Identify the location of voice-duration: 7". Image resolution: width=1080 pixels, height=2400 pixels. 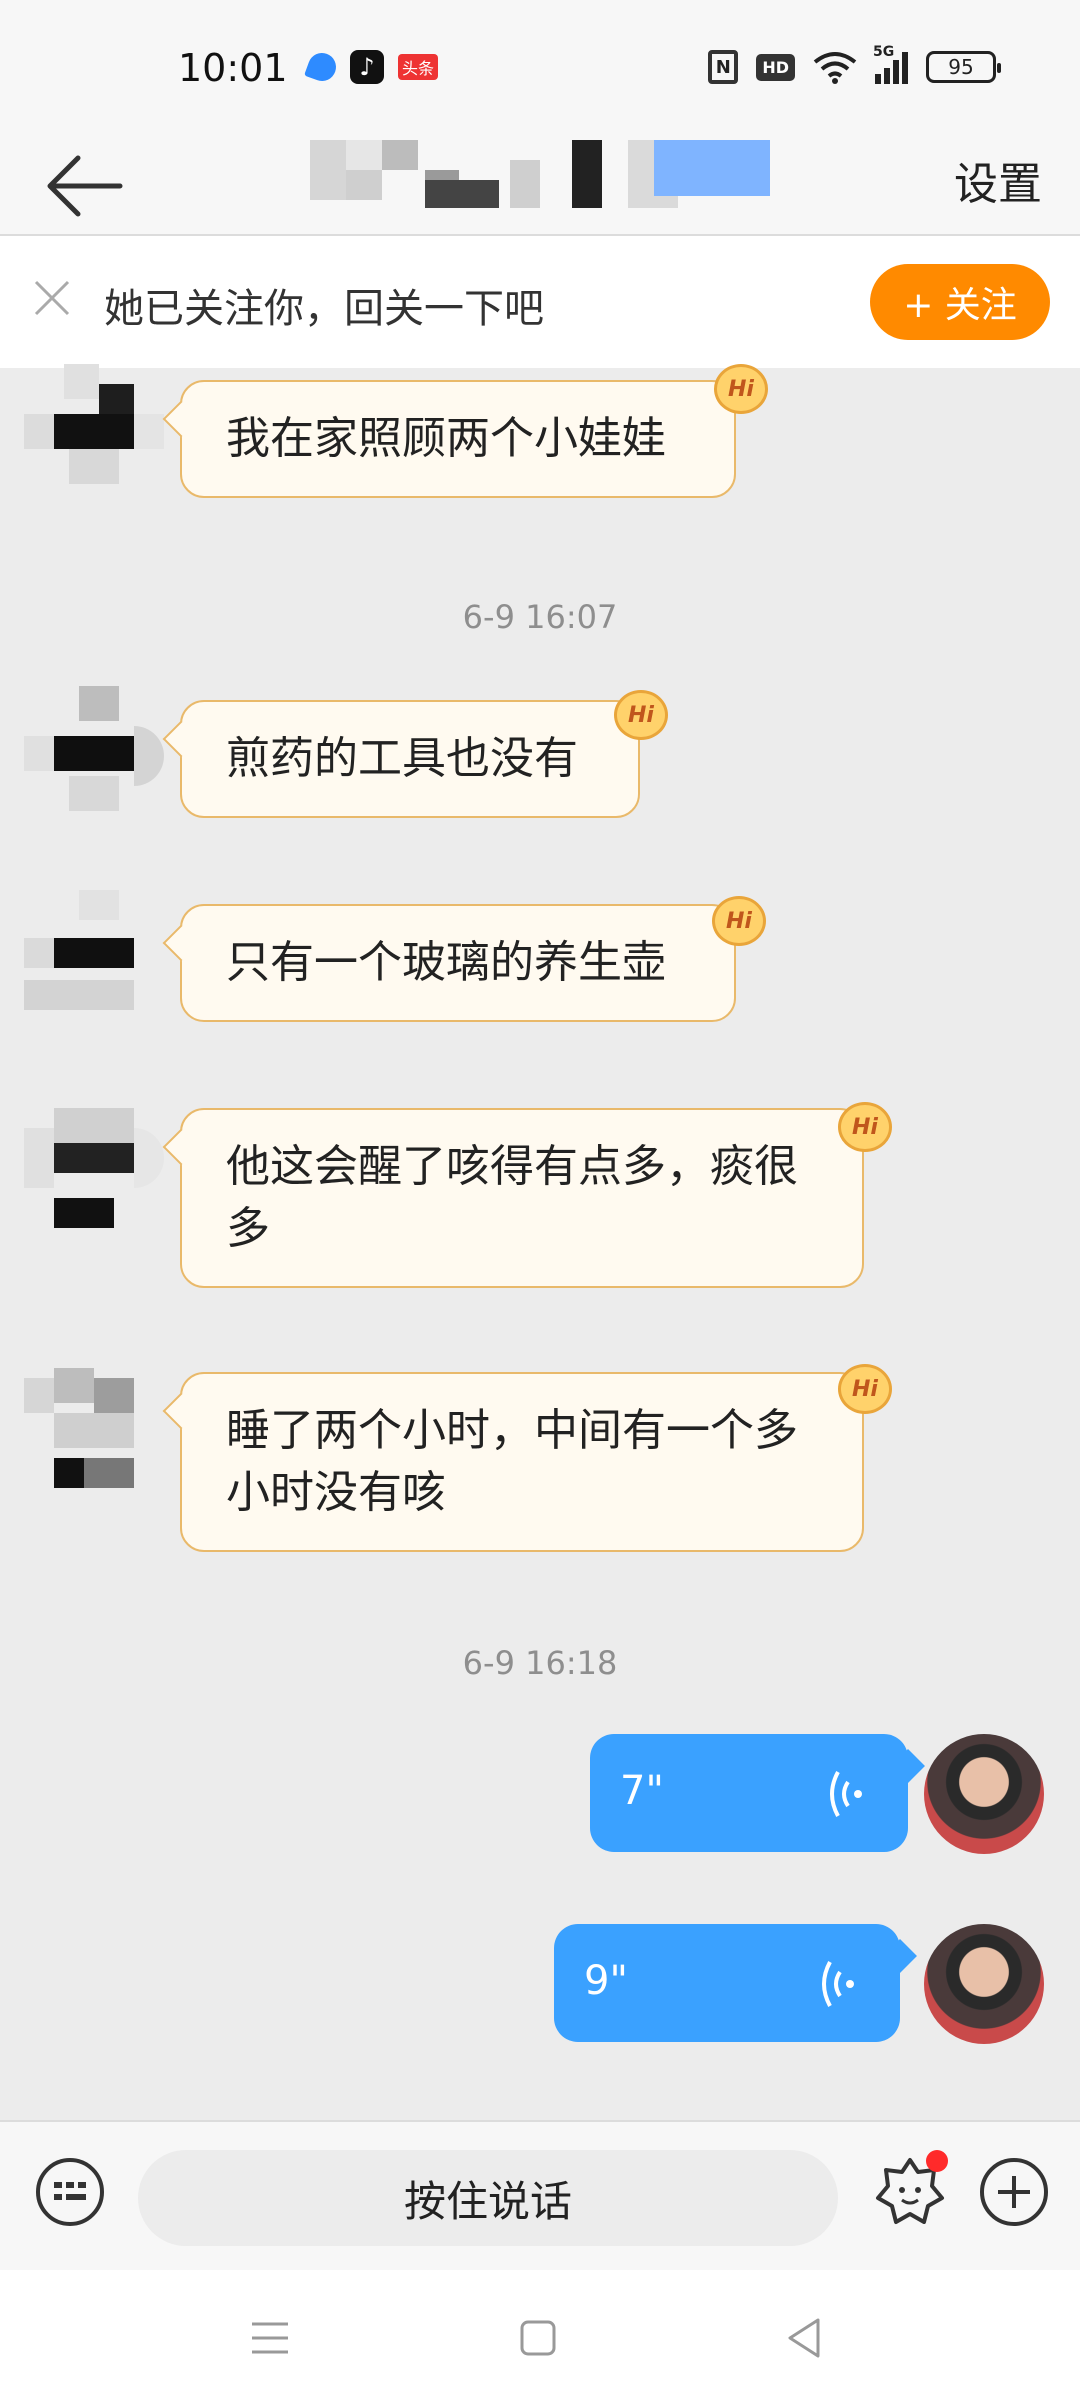
(642, 1791).